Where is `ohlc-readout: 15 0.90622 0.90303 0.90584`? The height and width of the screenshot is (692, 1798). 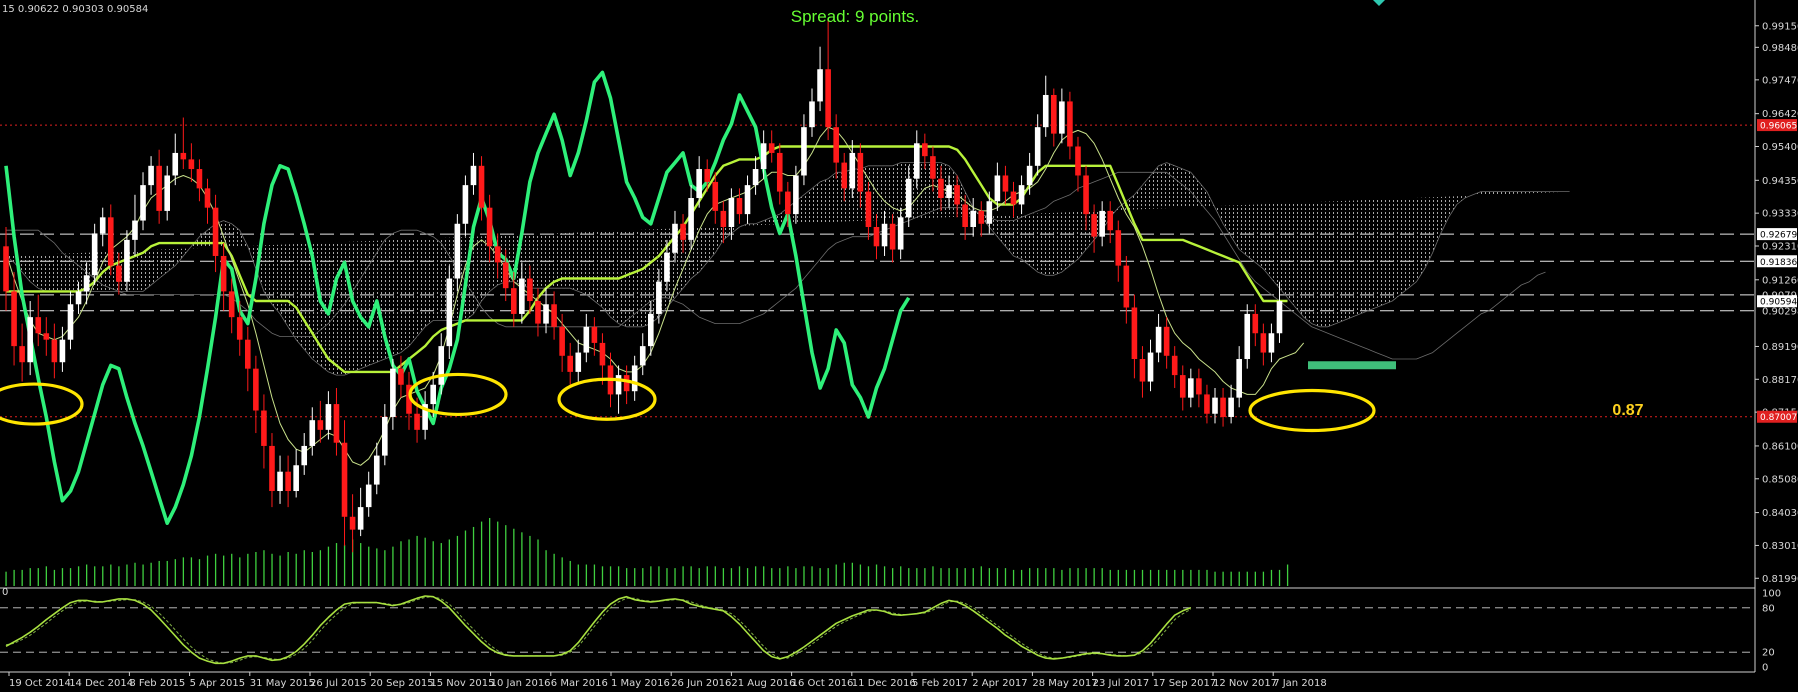
ohlc-readout: 15 0.90622 0.90303 0.90584 is located at coordinates (75, 9).